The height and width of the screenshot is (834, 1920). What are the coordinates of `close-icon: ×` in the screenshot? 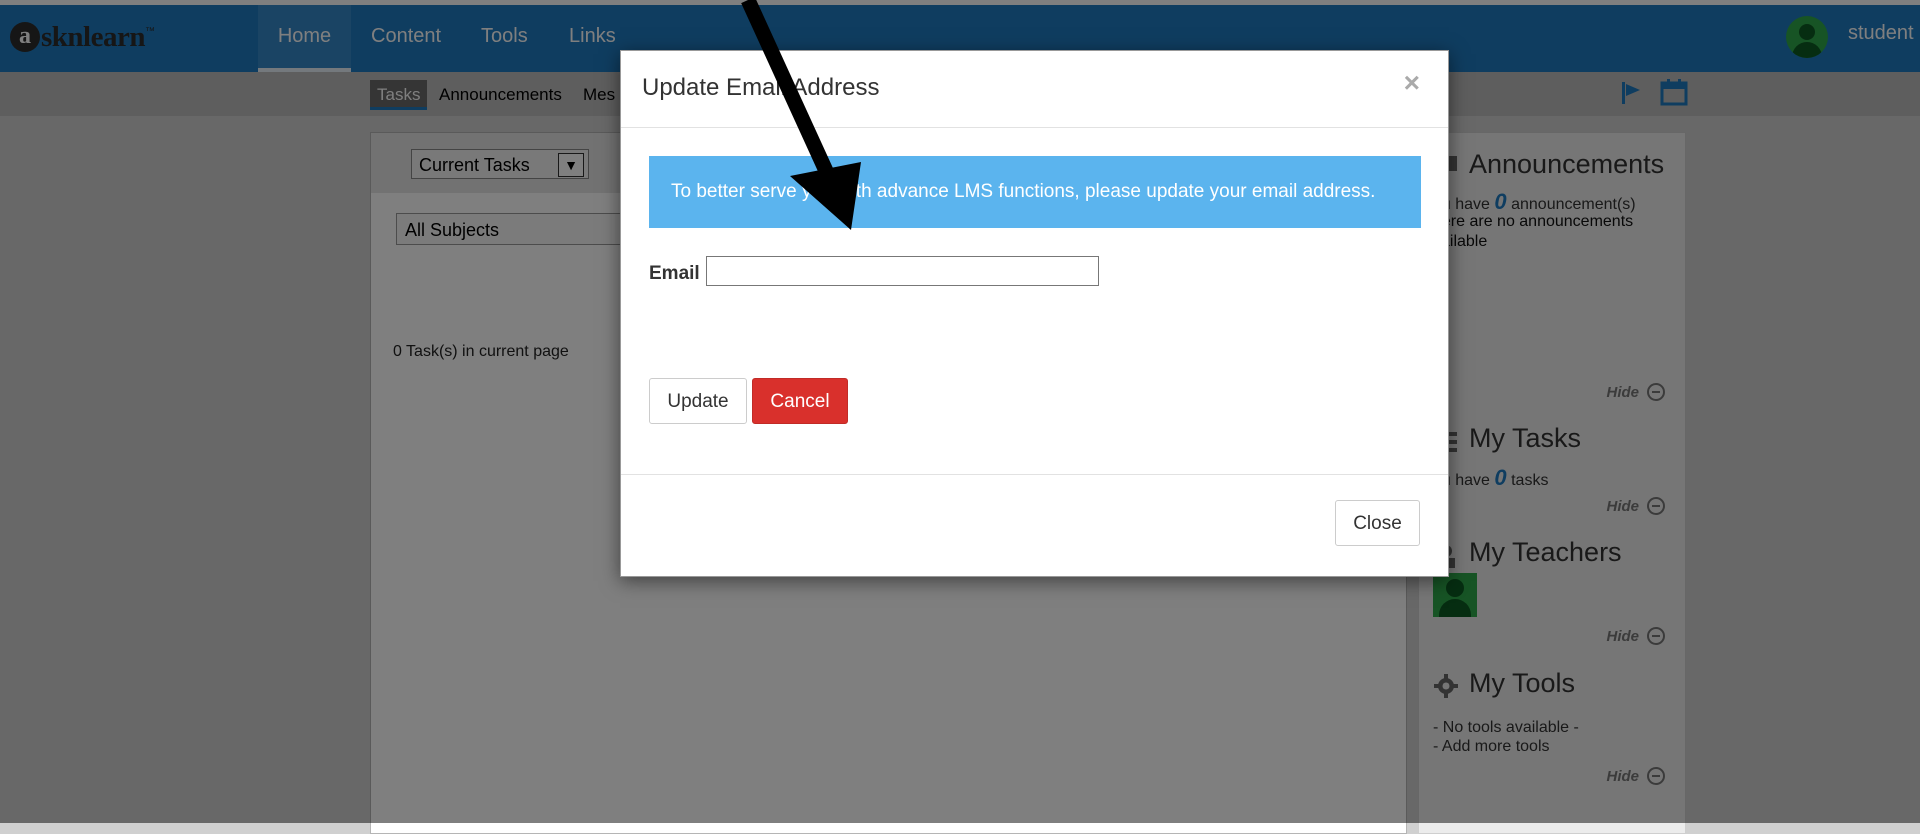 It's located at (1412, 83).